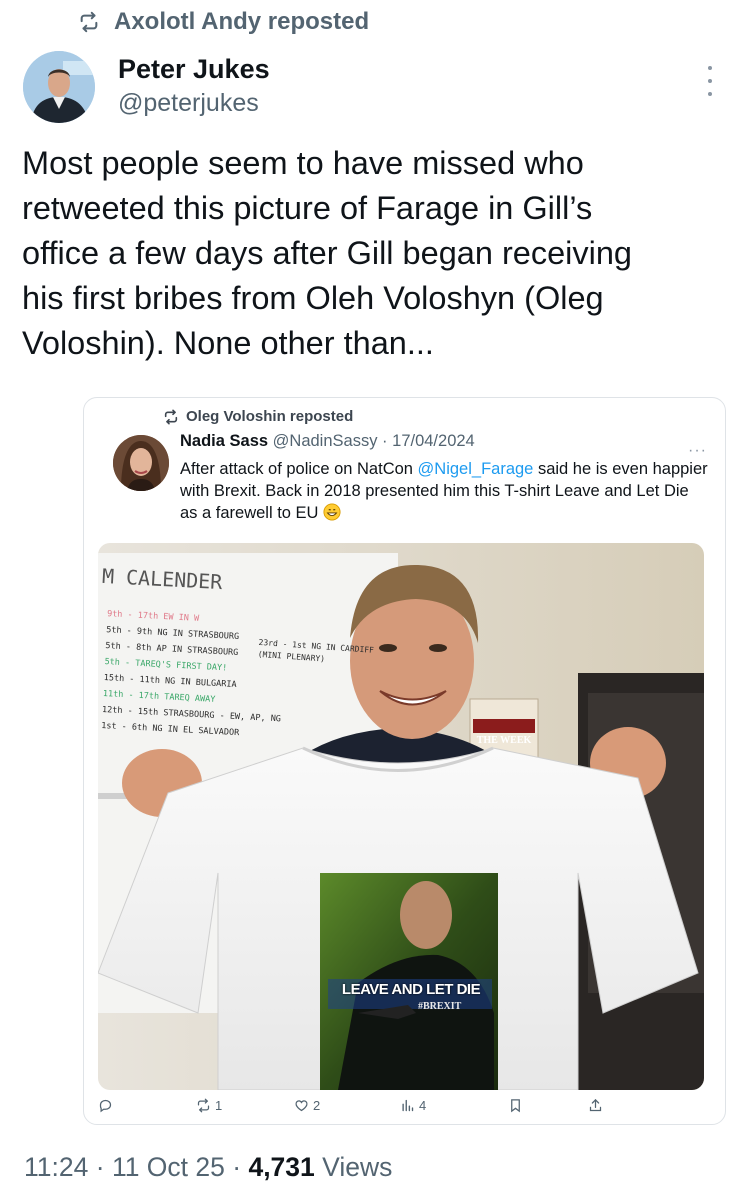  I want to click on more-options-icon, so click(710, 81).